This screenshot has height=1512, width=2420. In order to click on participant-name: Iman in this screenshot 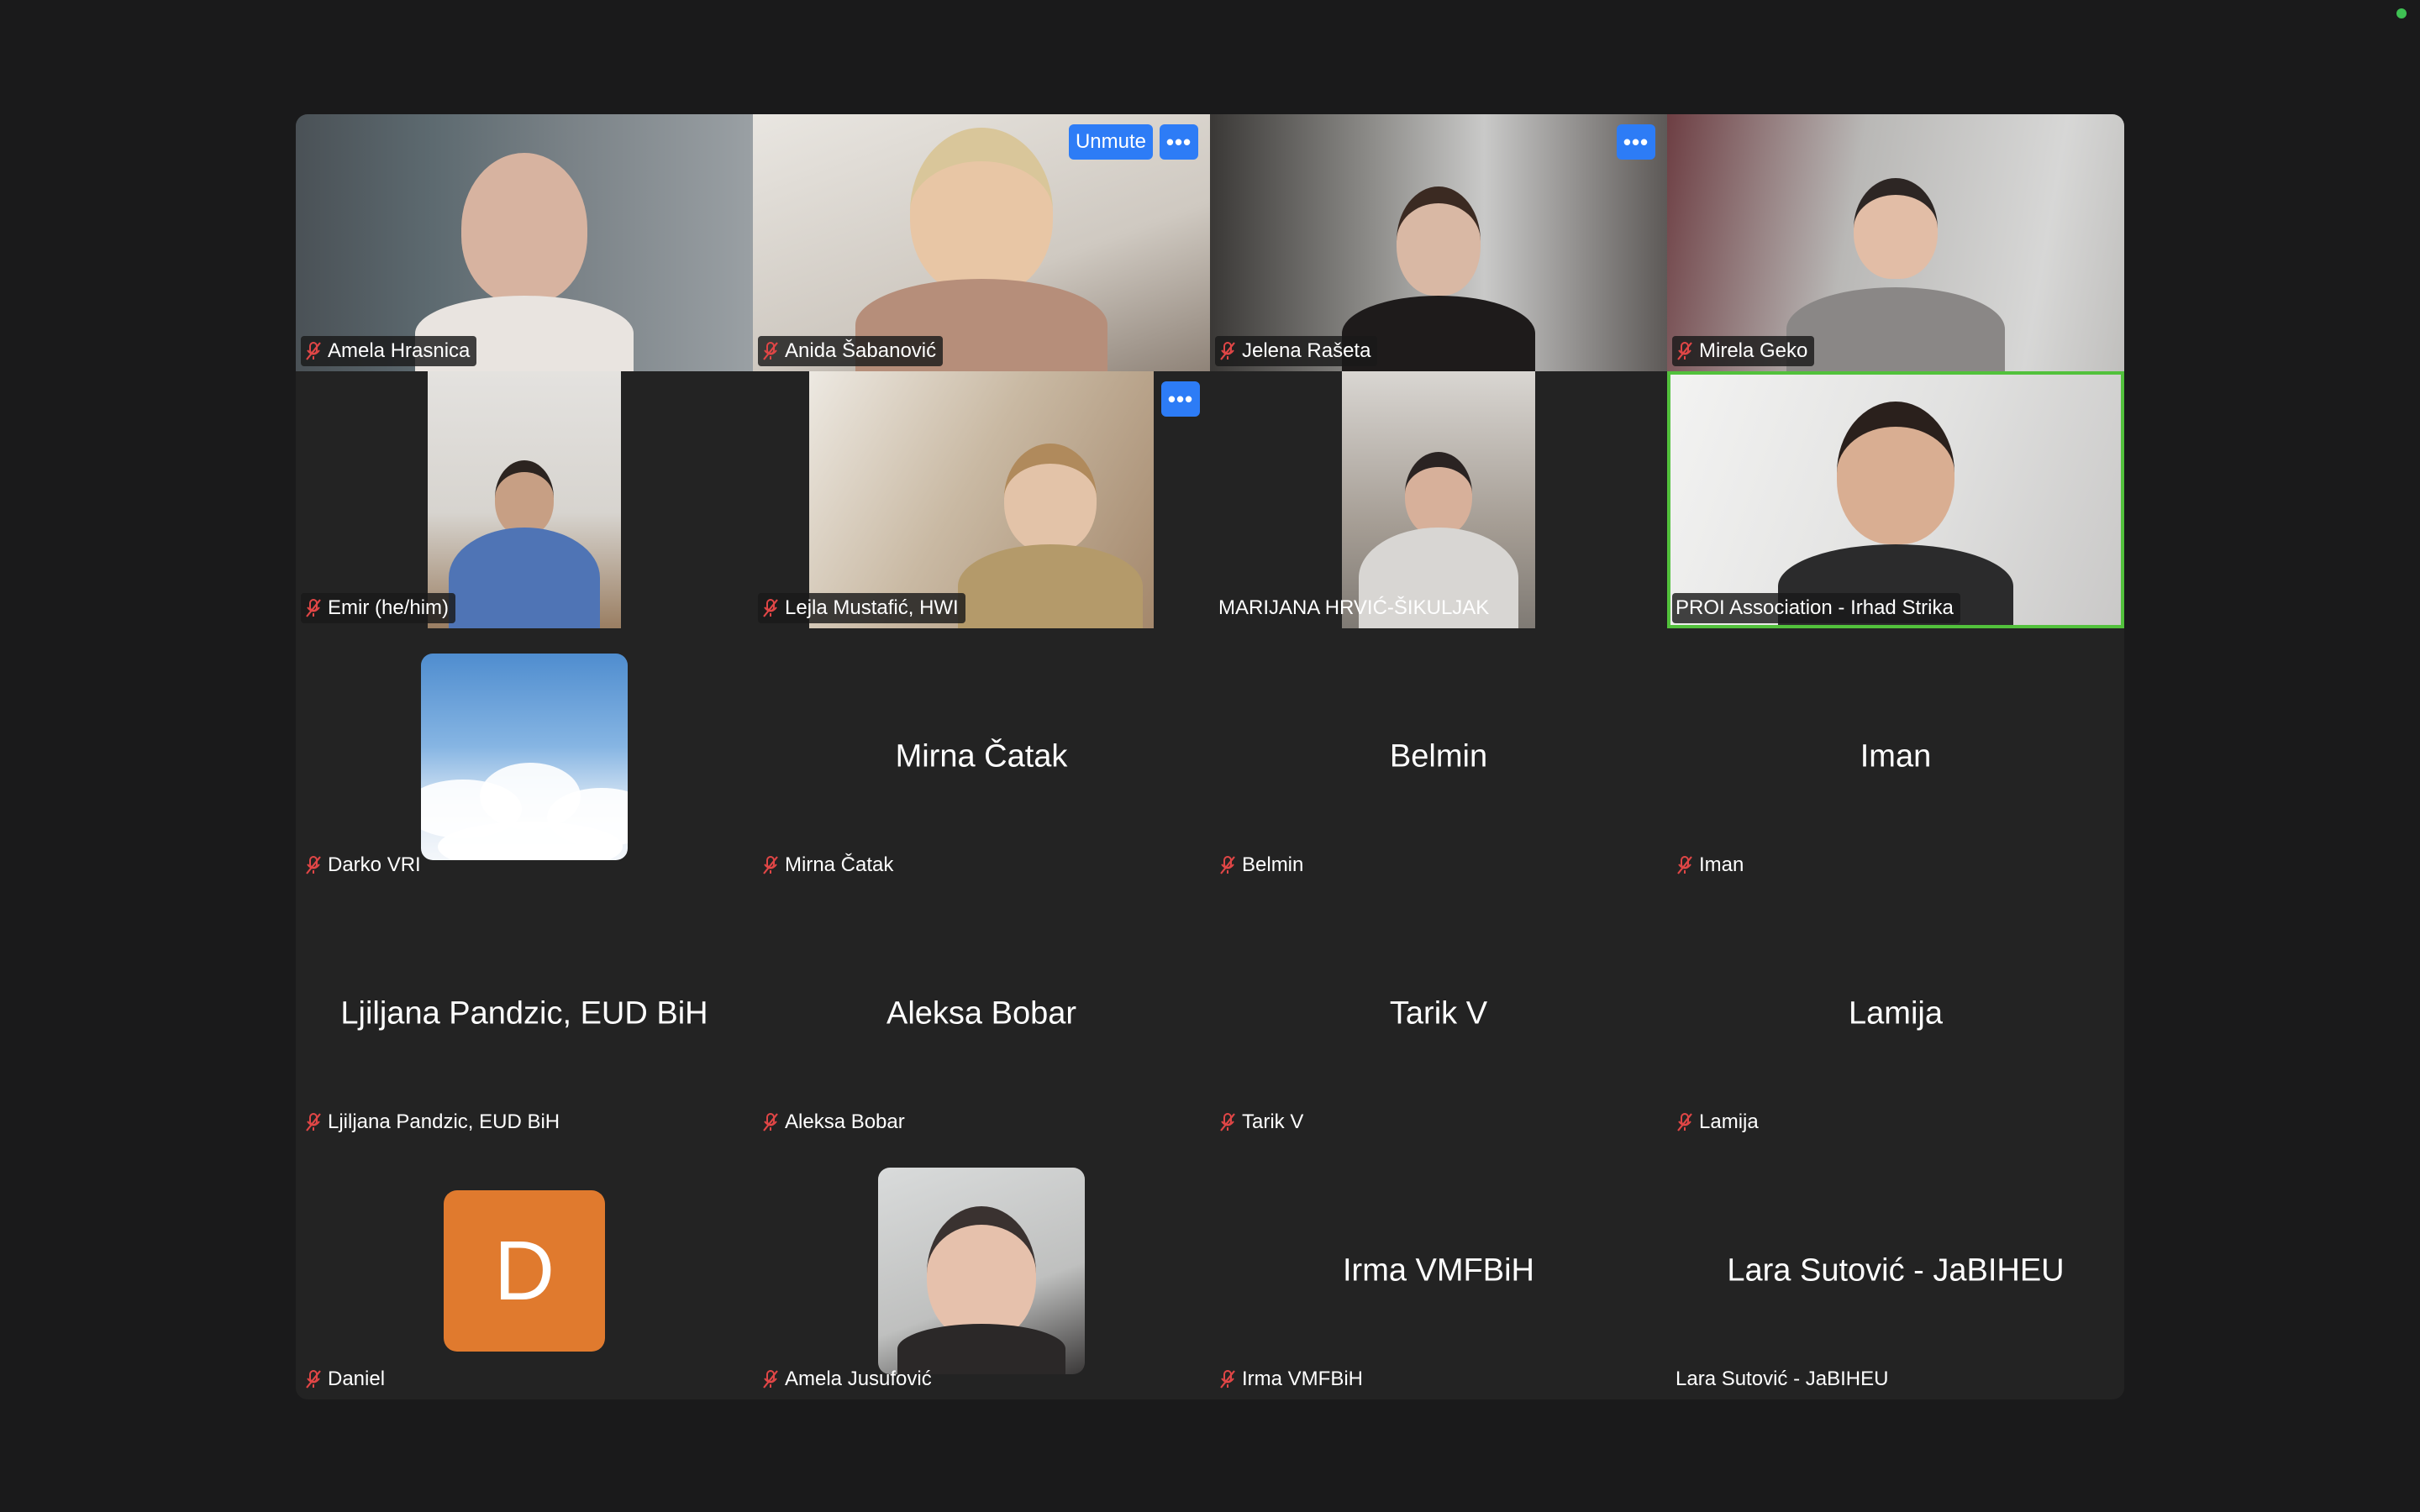, I will do `click(1722, 864)`.